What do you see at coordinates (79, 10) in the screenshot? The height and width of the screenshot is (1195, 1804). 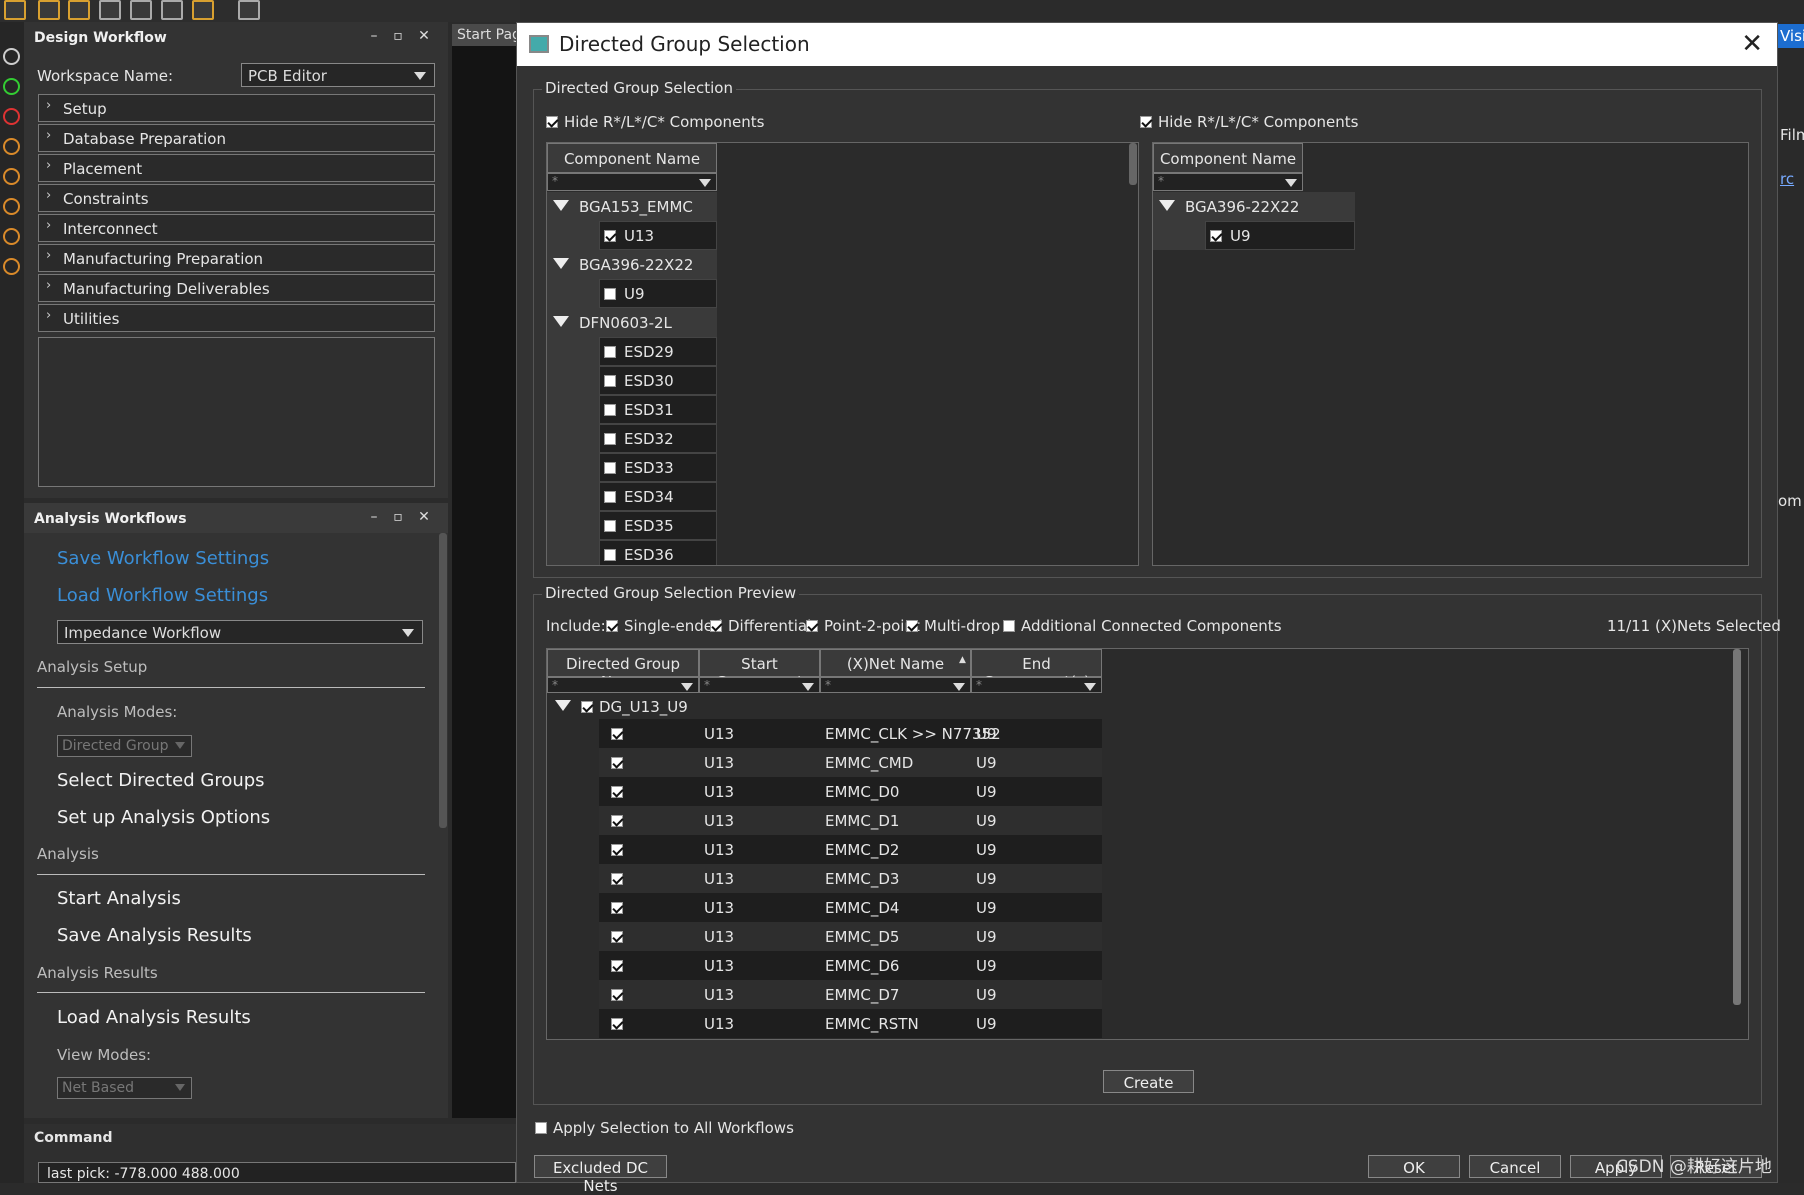 I see `select-icon` at bounding box center [79, 10].